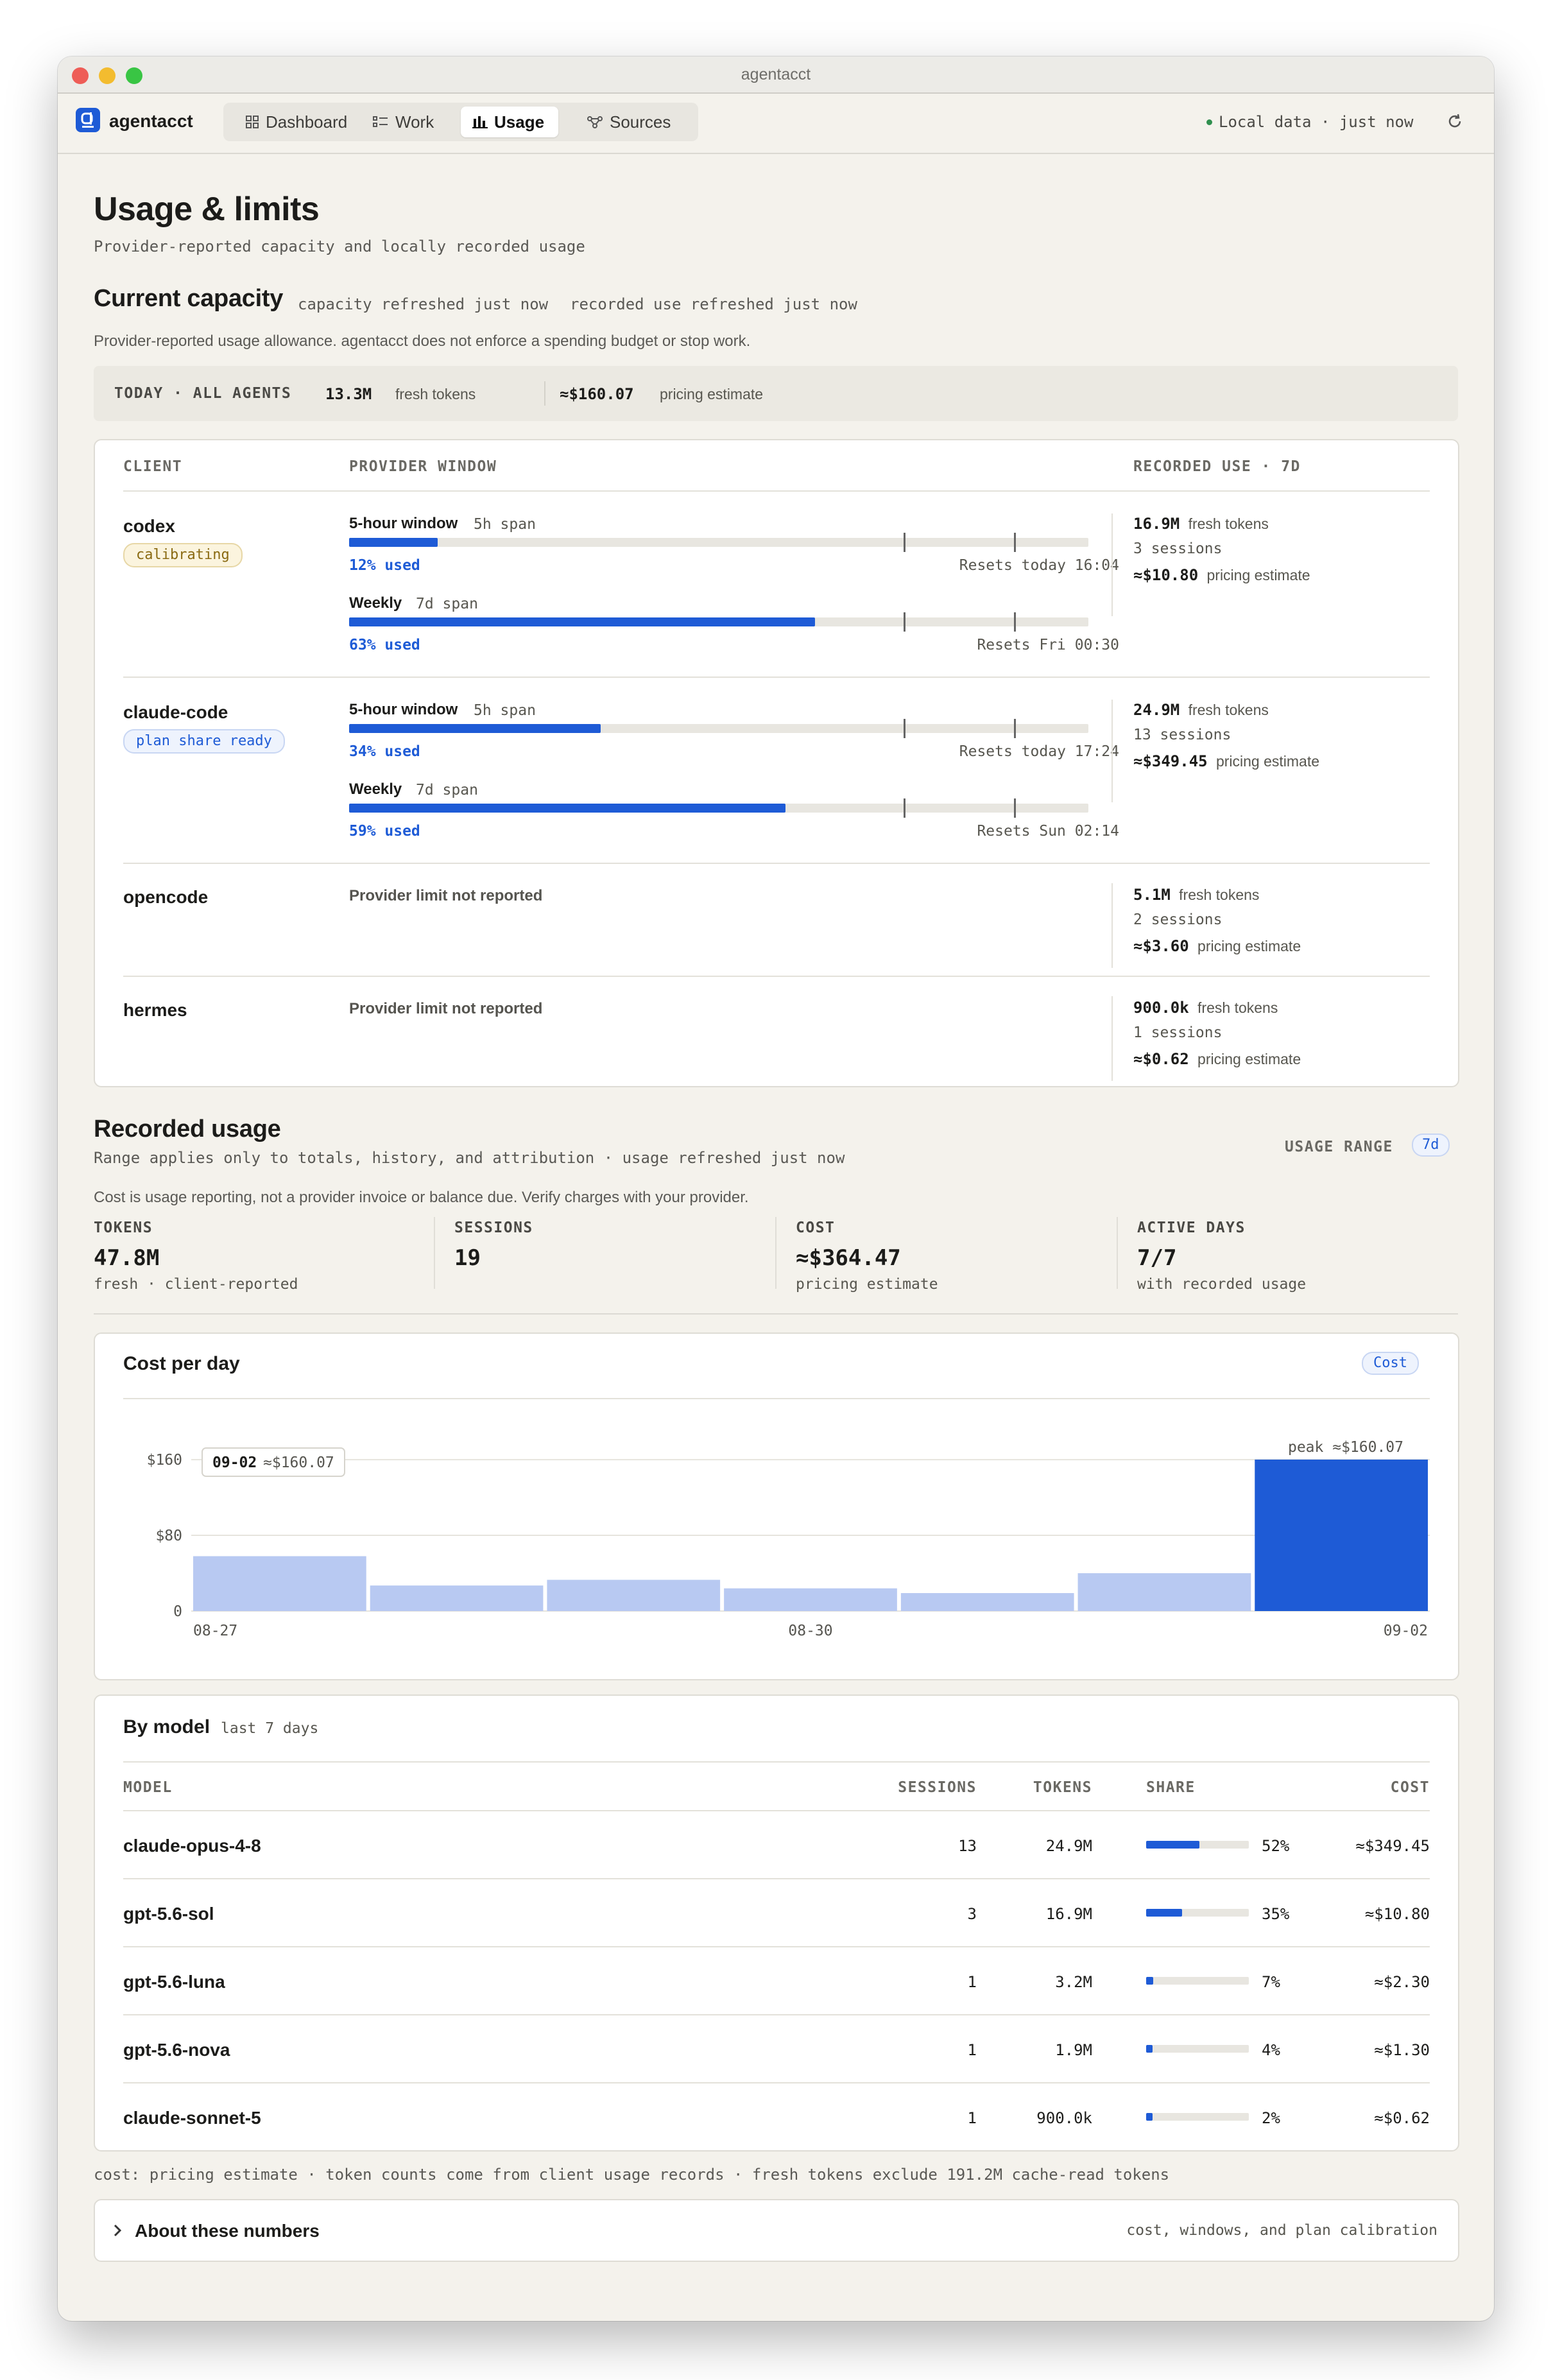  Describe the element at coordinates (505, 524) in the screenshot. I see `window-span: 5h span` at that location.